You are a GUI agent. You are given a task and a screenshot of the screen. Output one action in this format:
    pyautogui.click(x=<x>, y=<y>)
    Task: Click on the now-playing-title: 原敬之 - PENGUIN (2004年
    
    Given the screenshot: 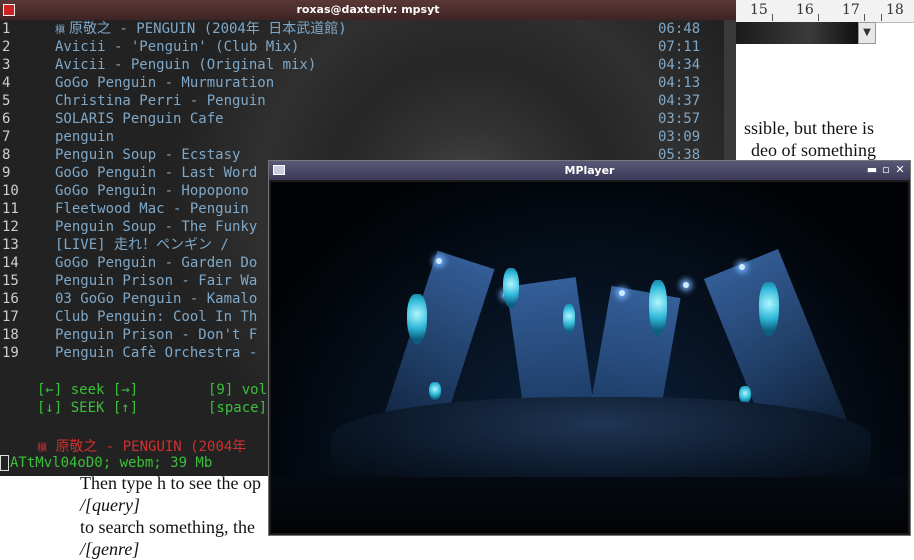 What is the action you would take?
    pyautogui.click(x=151, y=447)
    